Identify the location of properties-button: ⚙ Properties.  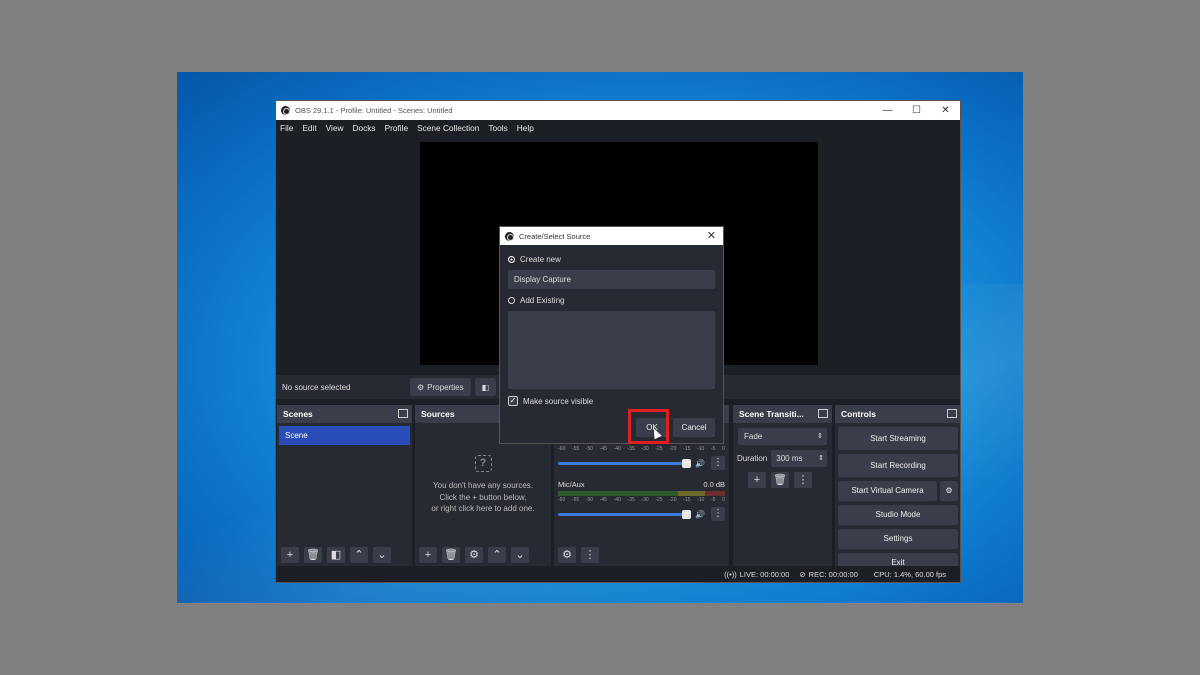
(440, 387).